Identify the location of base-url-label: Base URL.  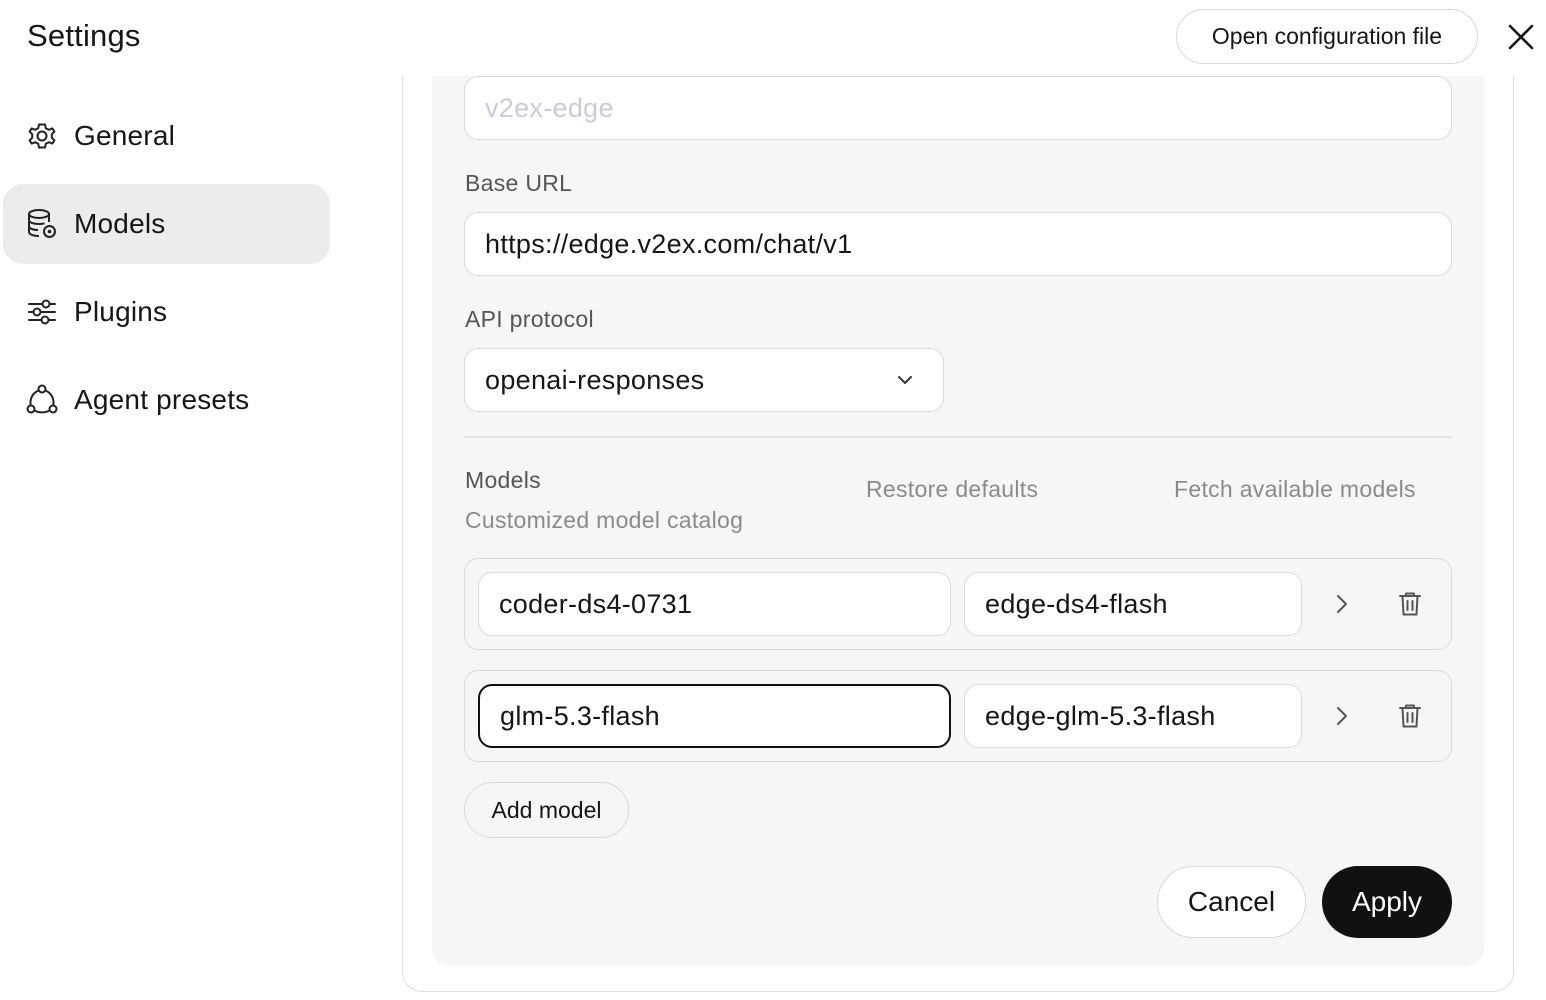
(519, 183).